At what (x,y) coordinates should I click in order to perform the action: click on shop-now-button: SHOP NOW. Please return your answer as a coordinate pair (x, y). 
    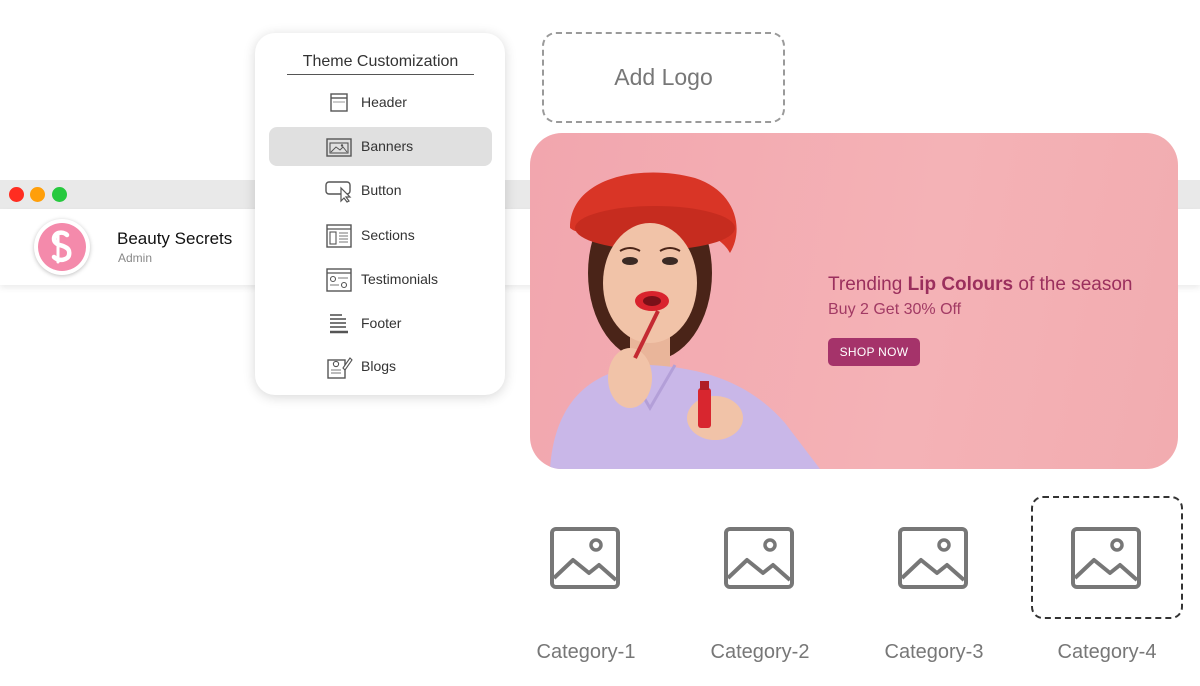
    Looking at the image, I should click on (874, 352).